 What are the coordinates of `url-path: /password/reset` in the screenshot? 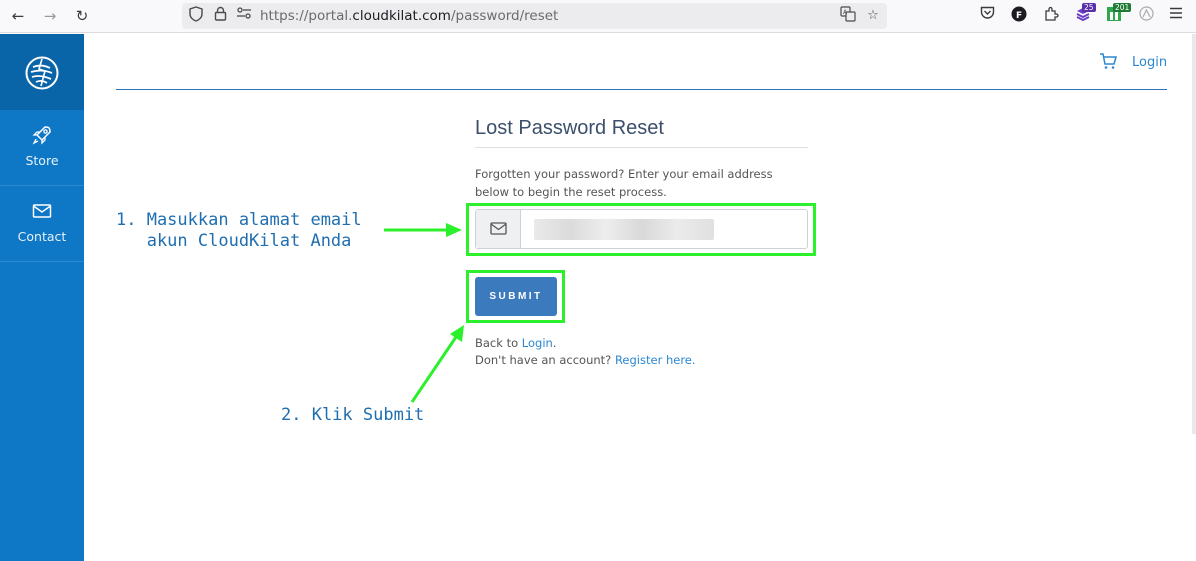 It's located at (504, 16).